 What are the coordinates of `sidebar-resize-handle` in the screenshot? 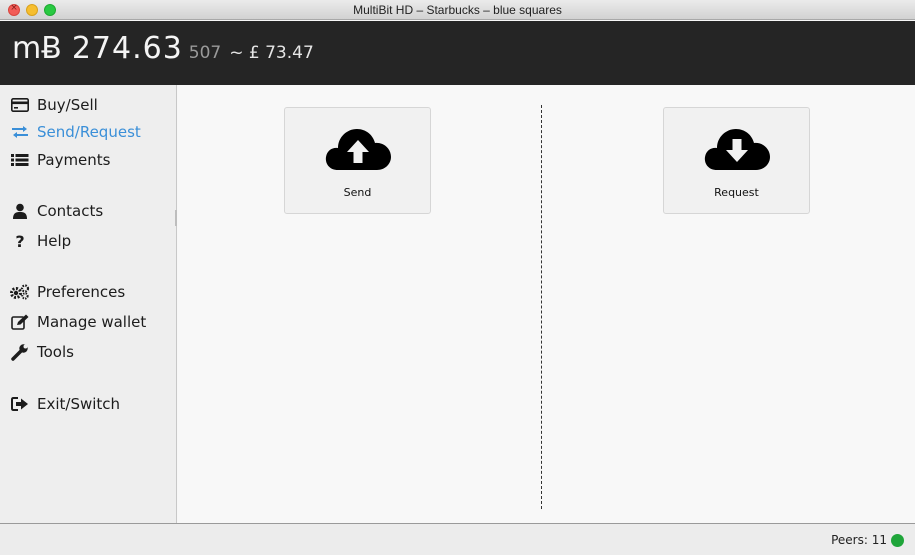 It's located at (176, 218).